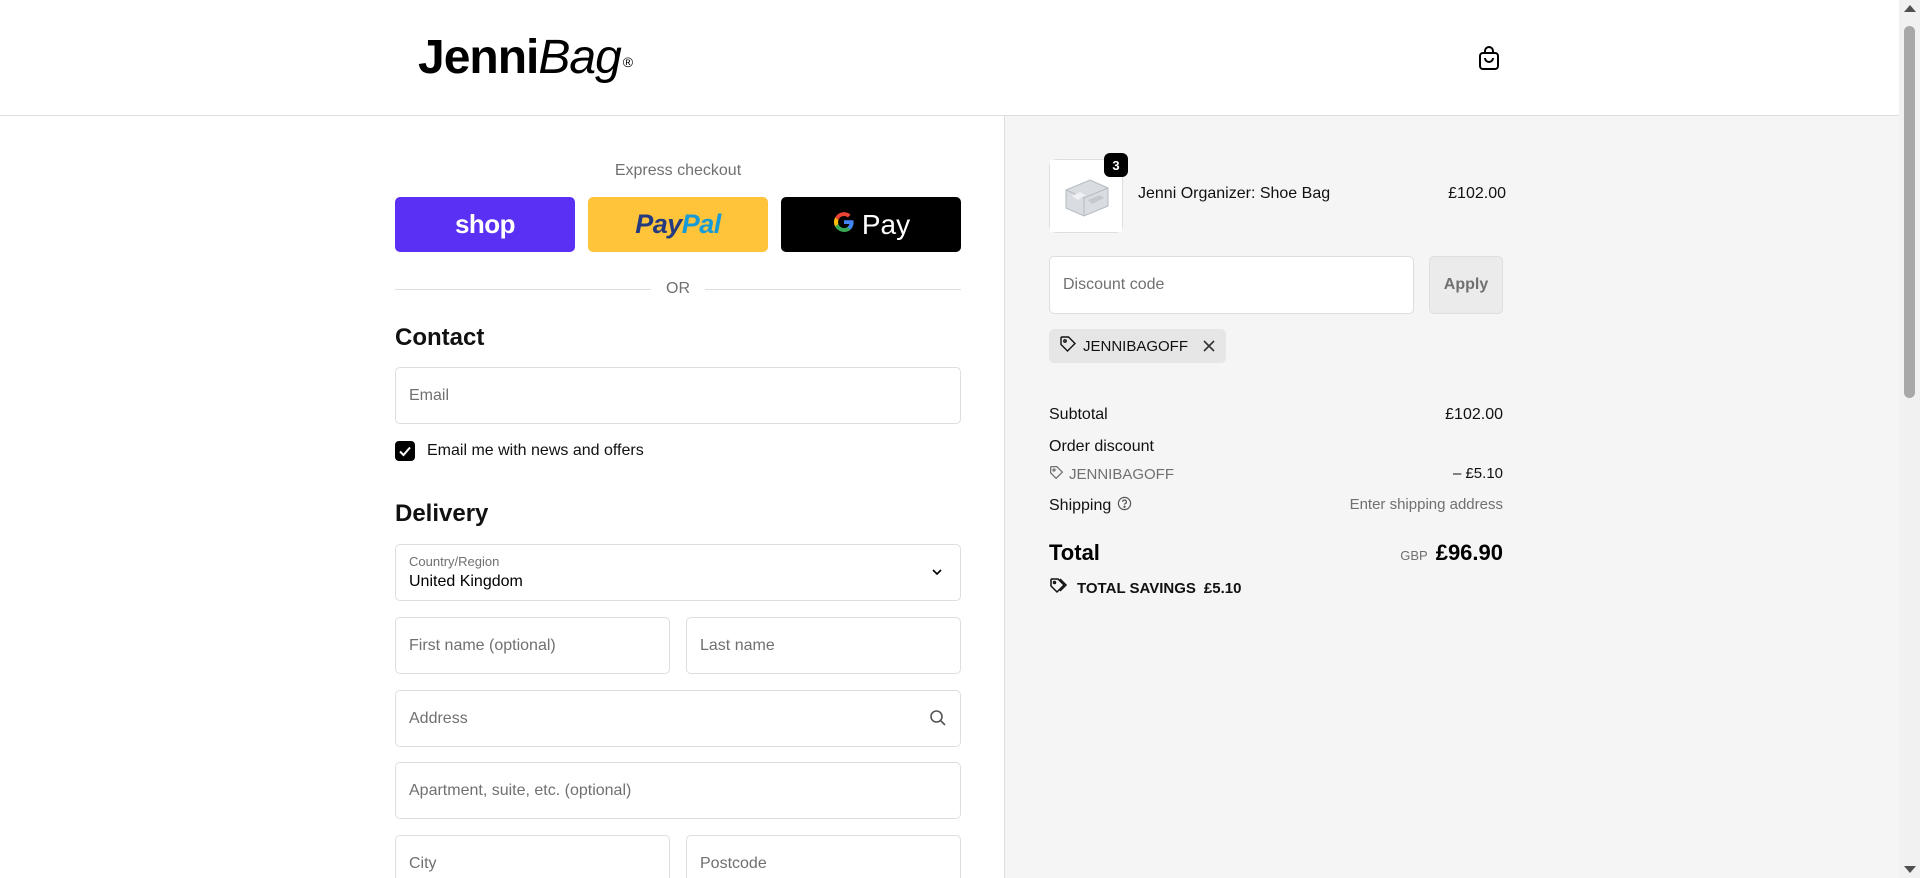  I want to click on google-g-icon, so click(844, 224).